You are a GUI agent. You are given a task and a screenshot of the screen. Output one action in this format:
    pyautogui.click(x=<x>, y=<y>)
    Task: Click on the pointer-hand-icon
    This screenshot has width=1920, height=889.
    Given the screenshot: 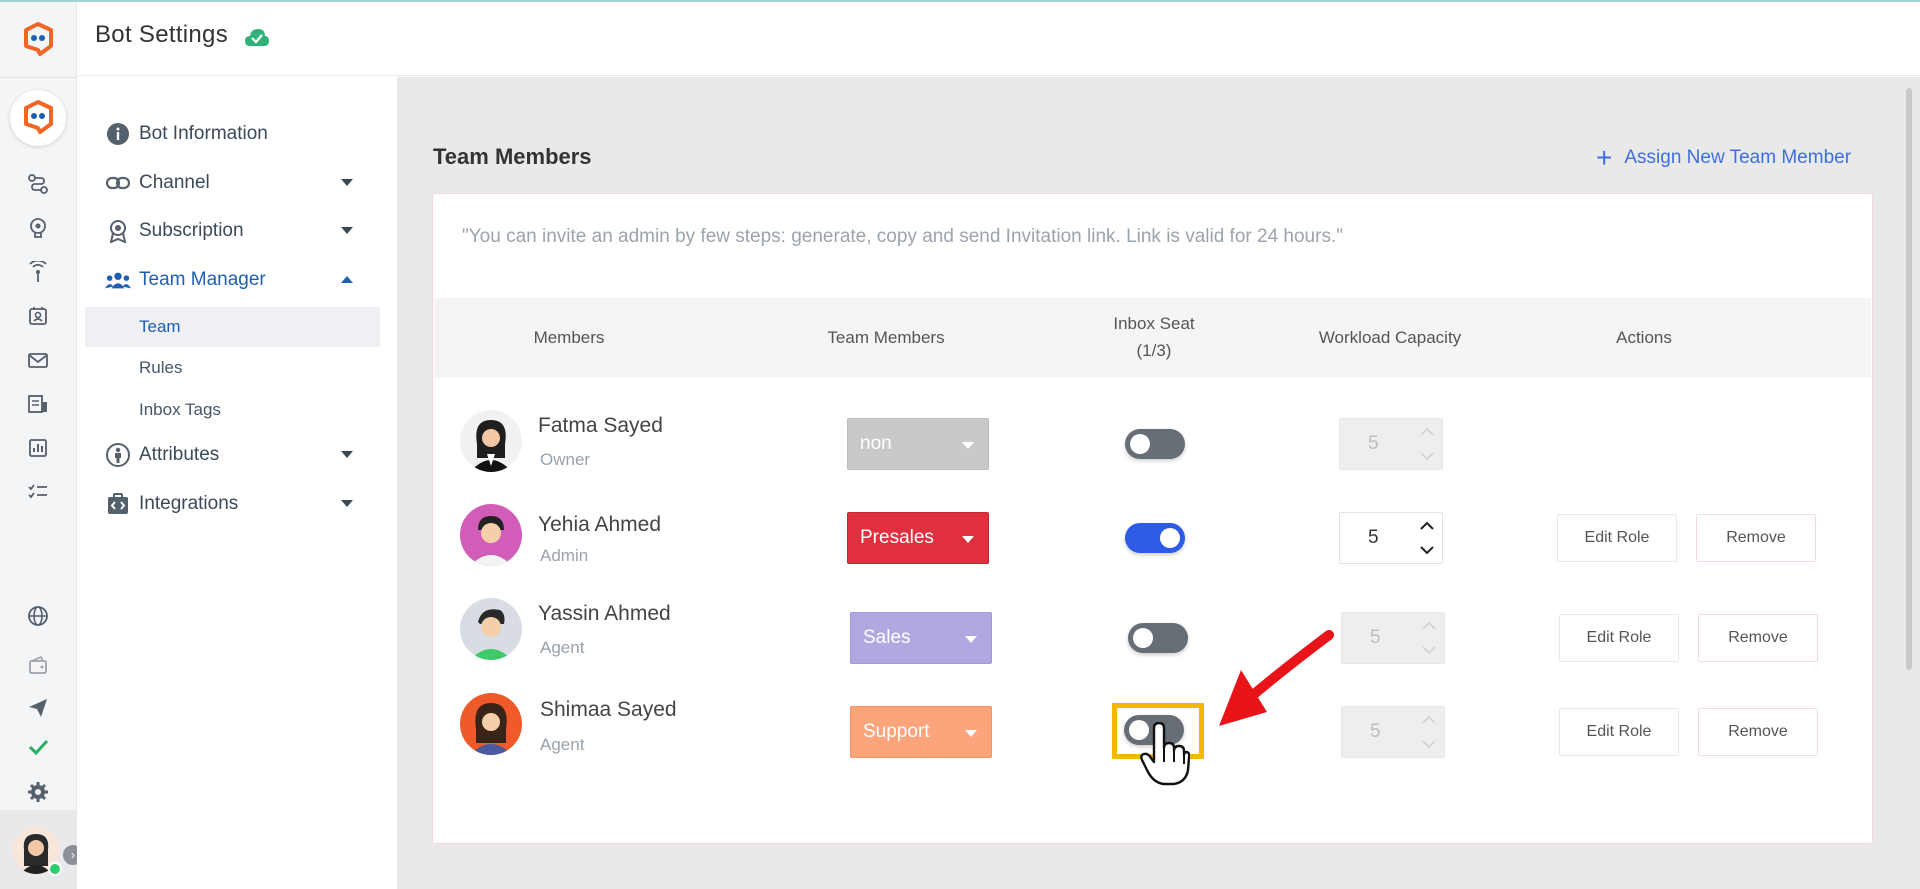 What is the action you would take?
    pyautogui.click(x=1165, y=753)
    